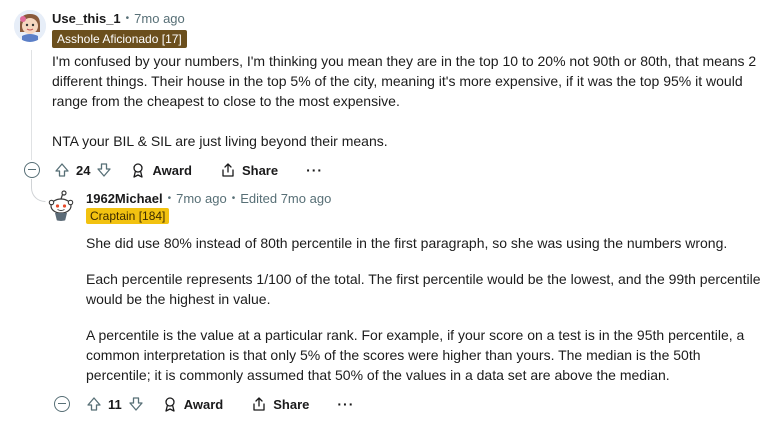 This screenshot has height=421, width=774. I want to click on comment-meta: Use_this_1 • 7mo ago, so click(118, 18).